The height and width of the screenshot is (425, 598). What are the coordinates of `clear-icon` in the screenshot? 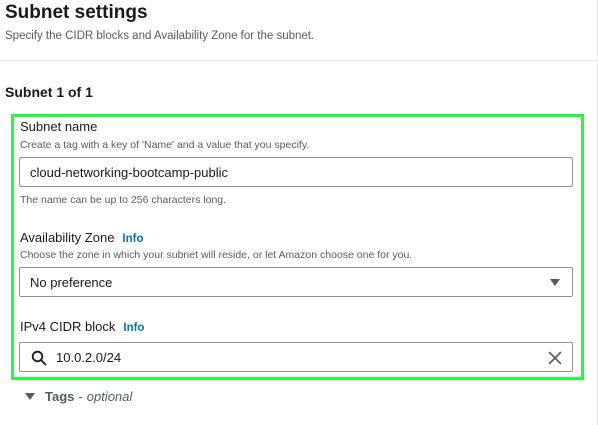 It's located at (555, 358).